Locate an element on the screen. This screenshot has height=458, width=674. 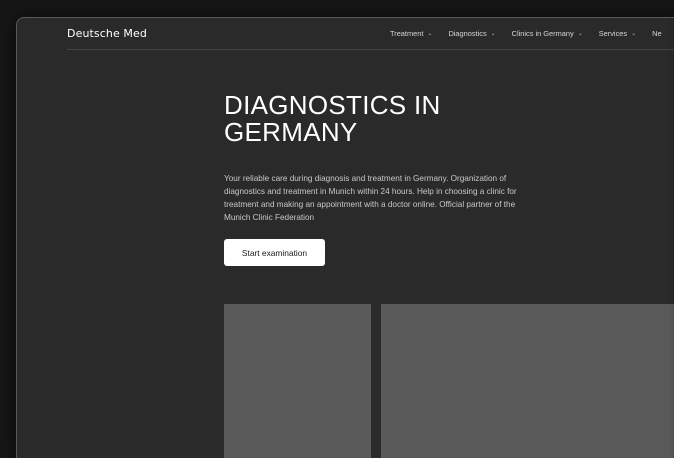
nav-item-more: Ne is located at coordinates (656, 33).